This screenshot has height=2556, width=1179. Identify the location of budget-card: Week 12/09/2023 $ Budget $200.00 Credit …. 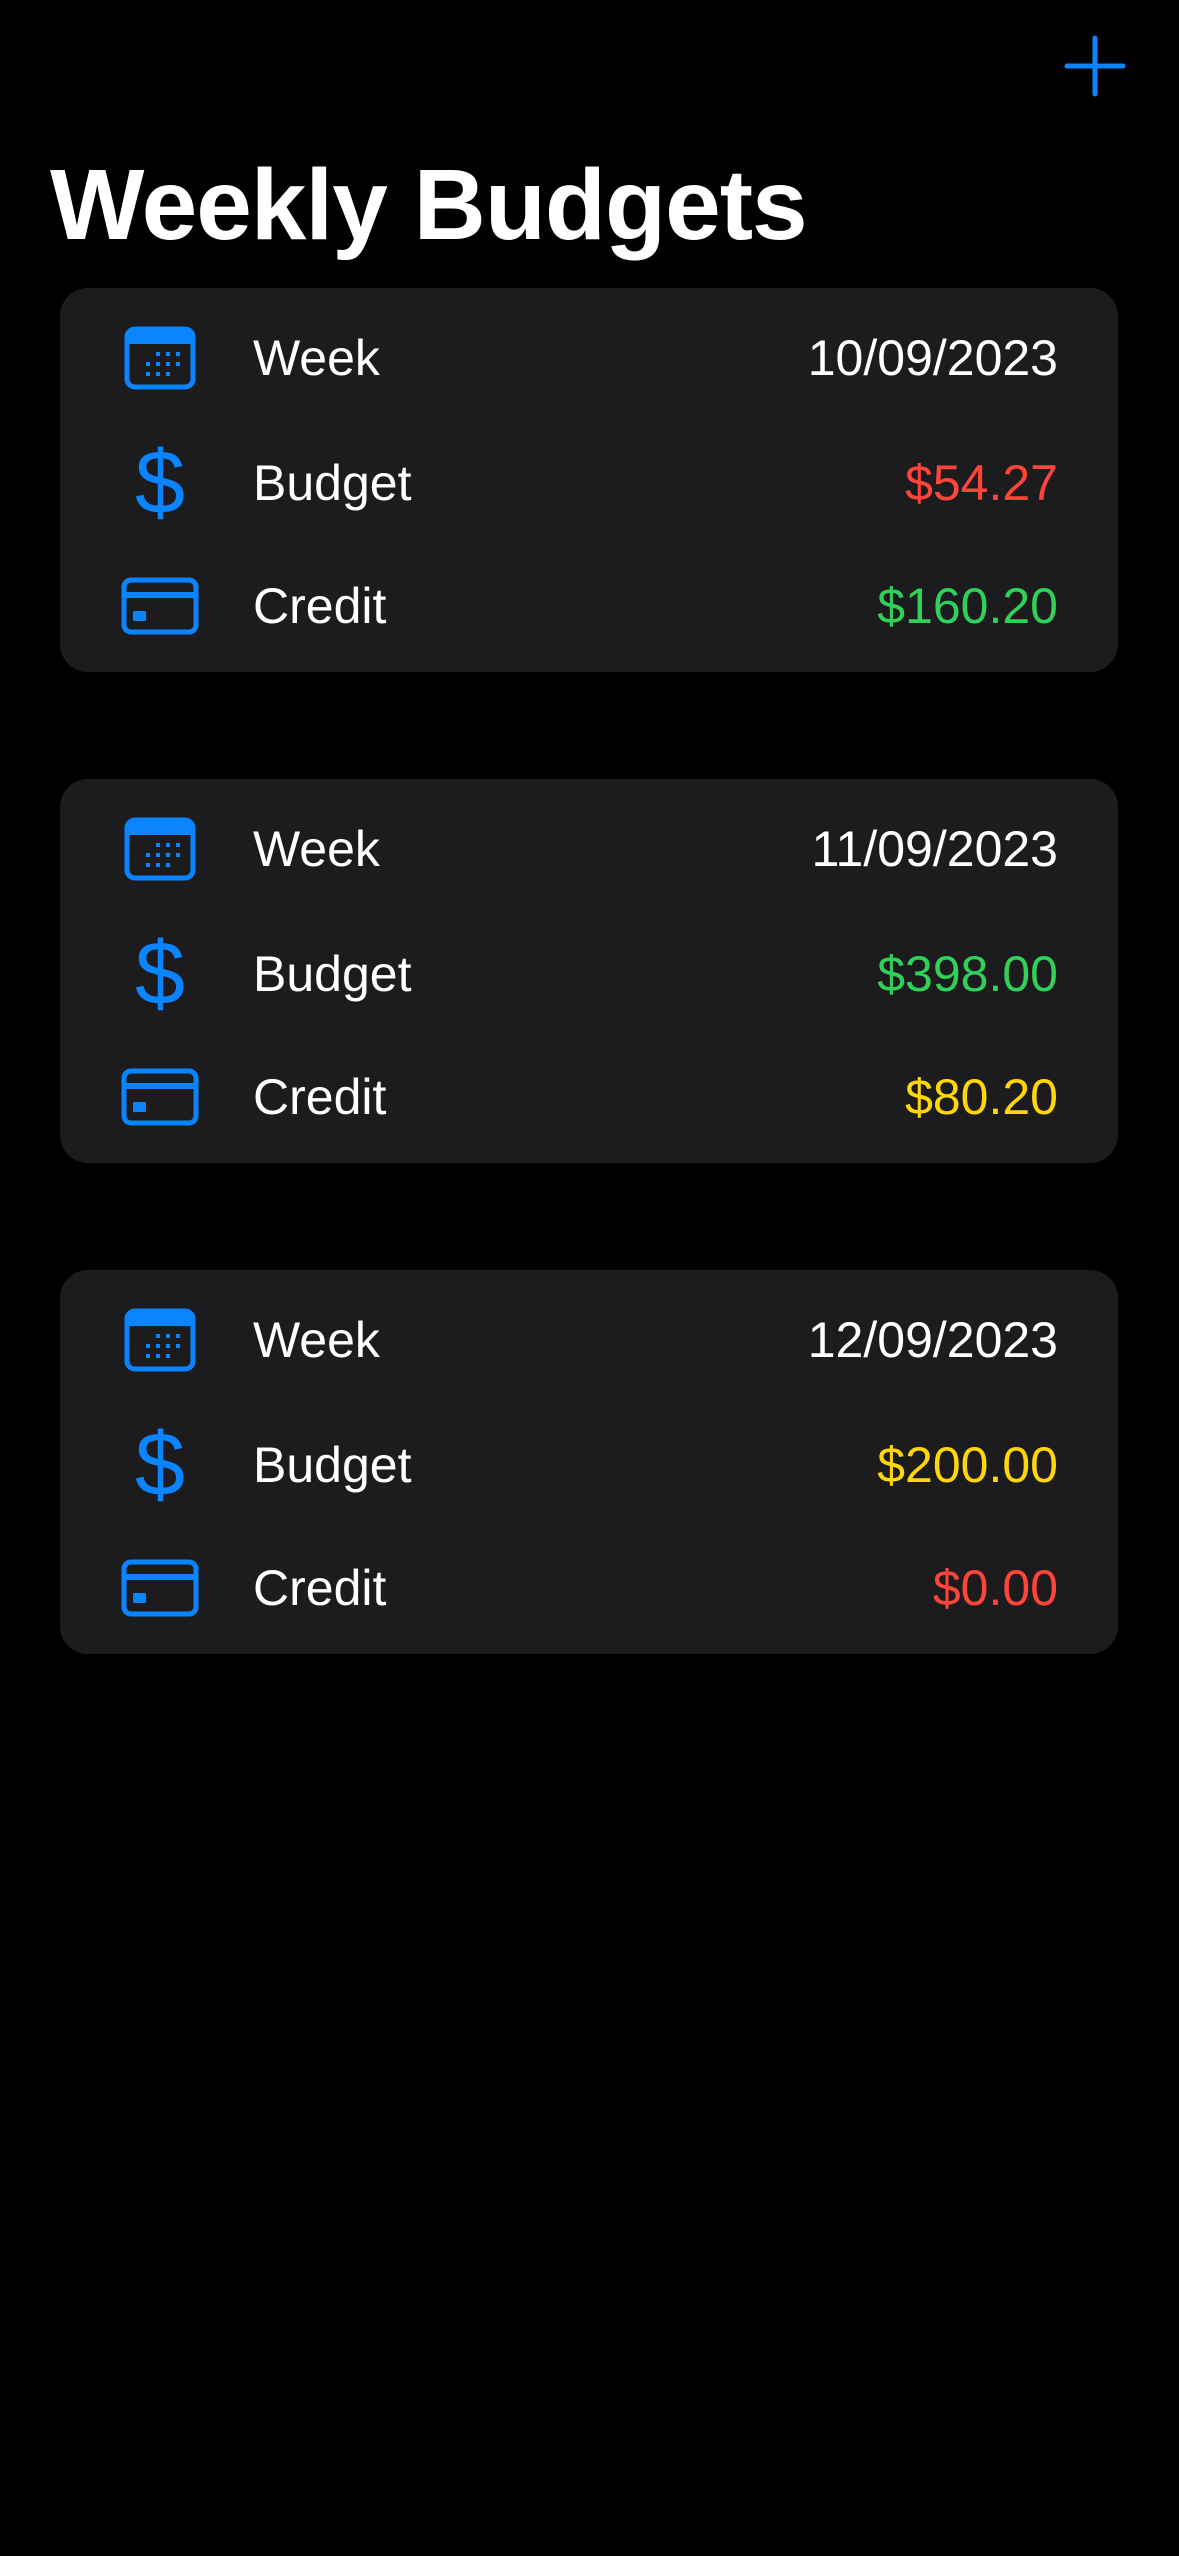
(589, 1462).